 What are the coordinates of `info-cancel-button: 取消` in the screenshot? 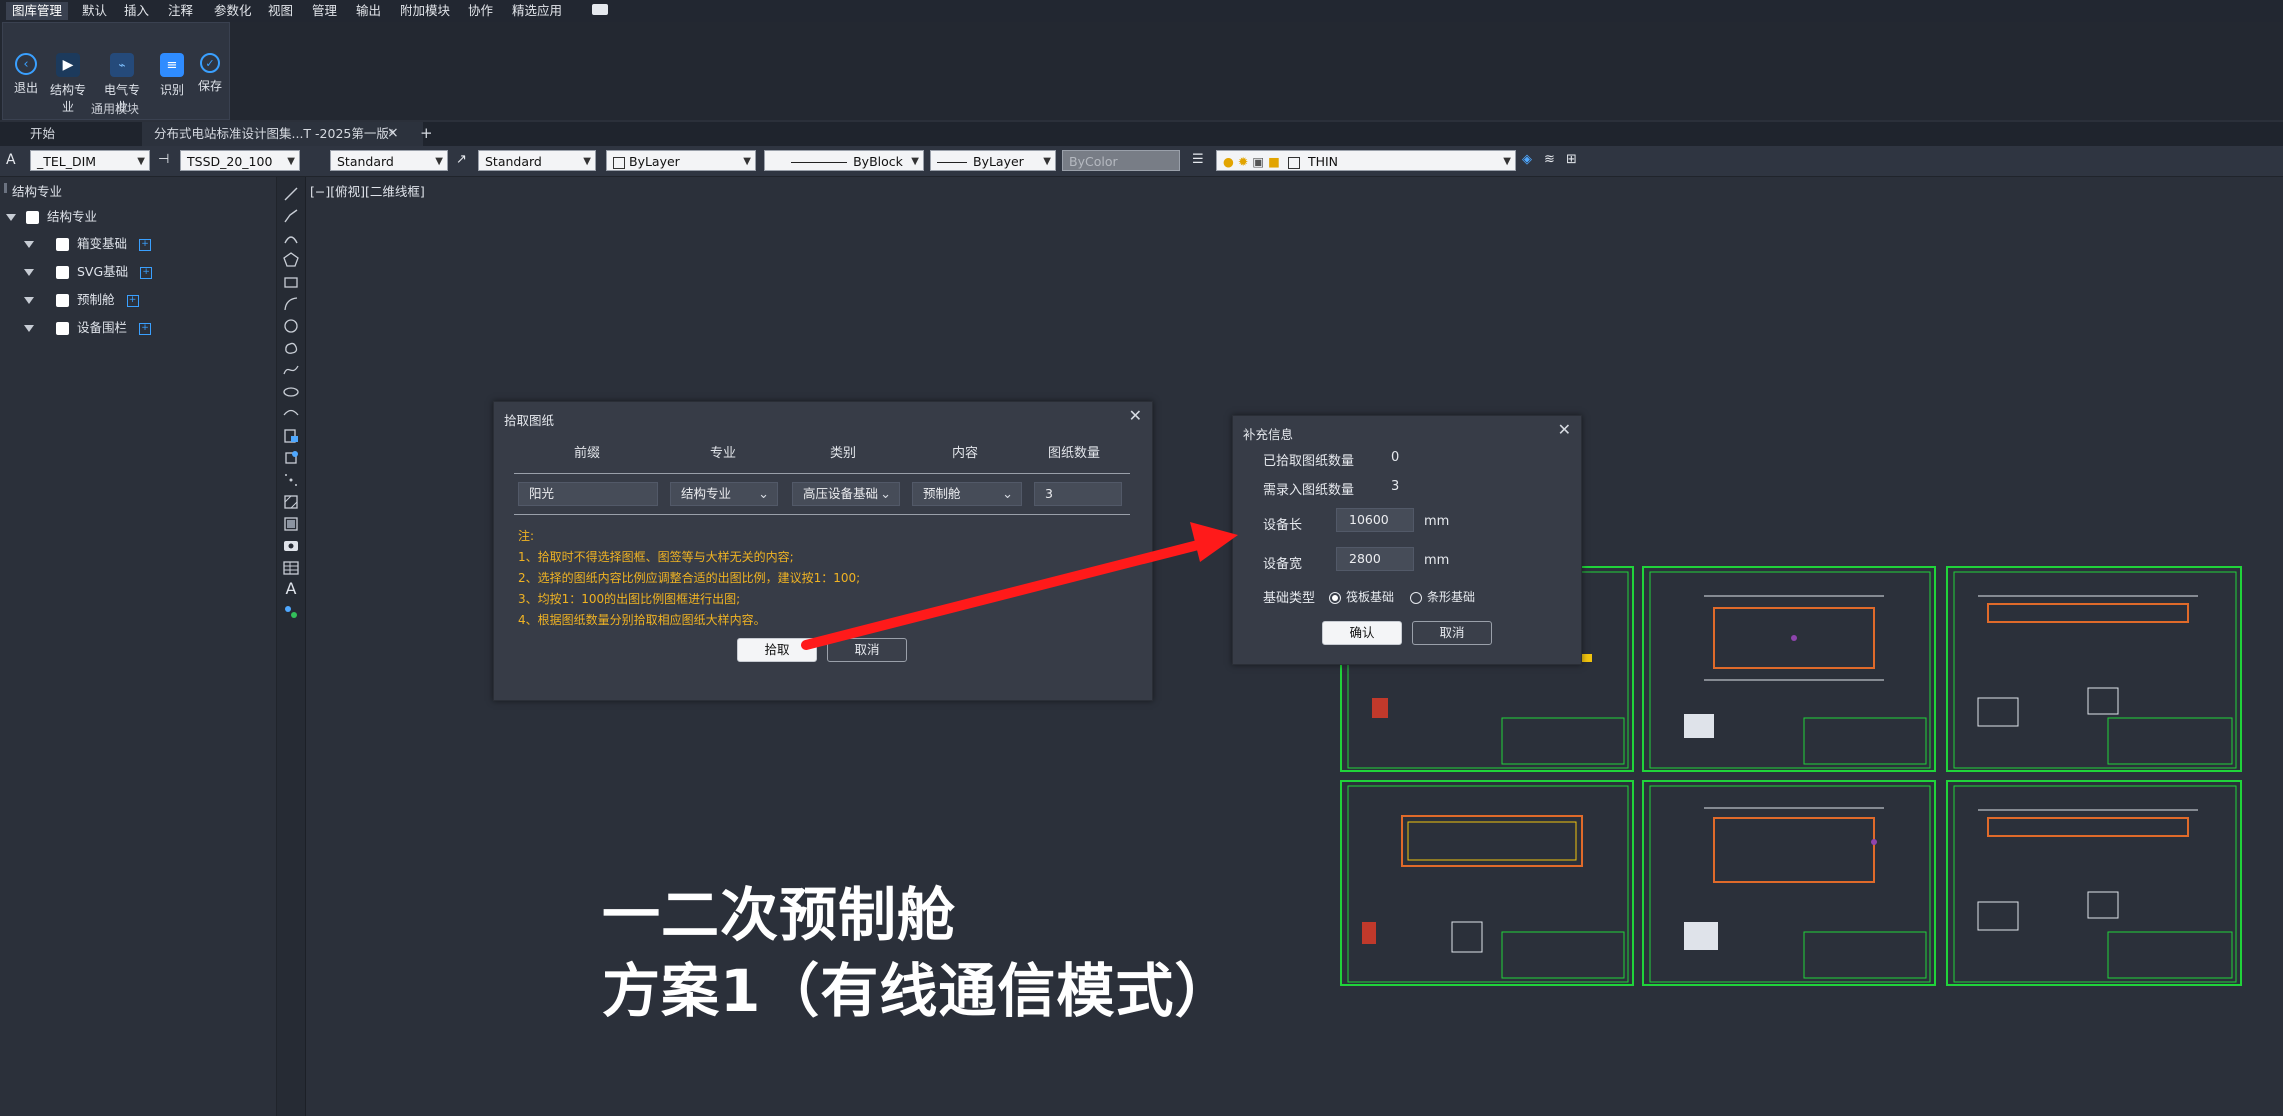 It's located at (1452, 633).